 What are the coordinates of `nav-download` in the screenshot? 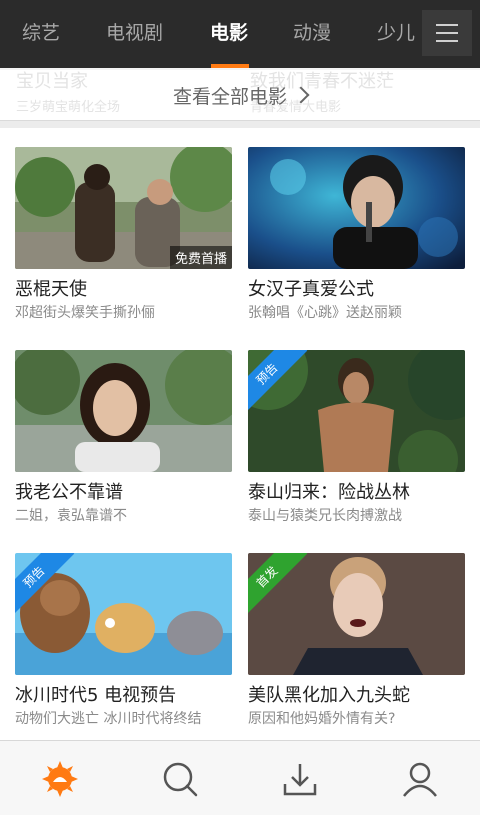 It's located at (300, 778).